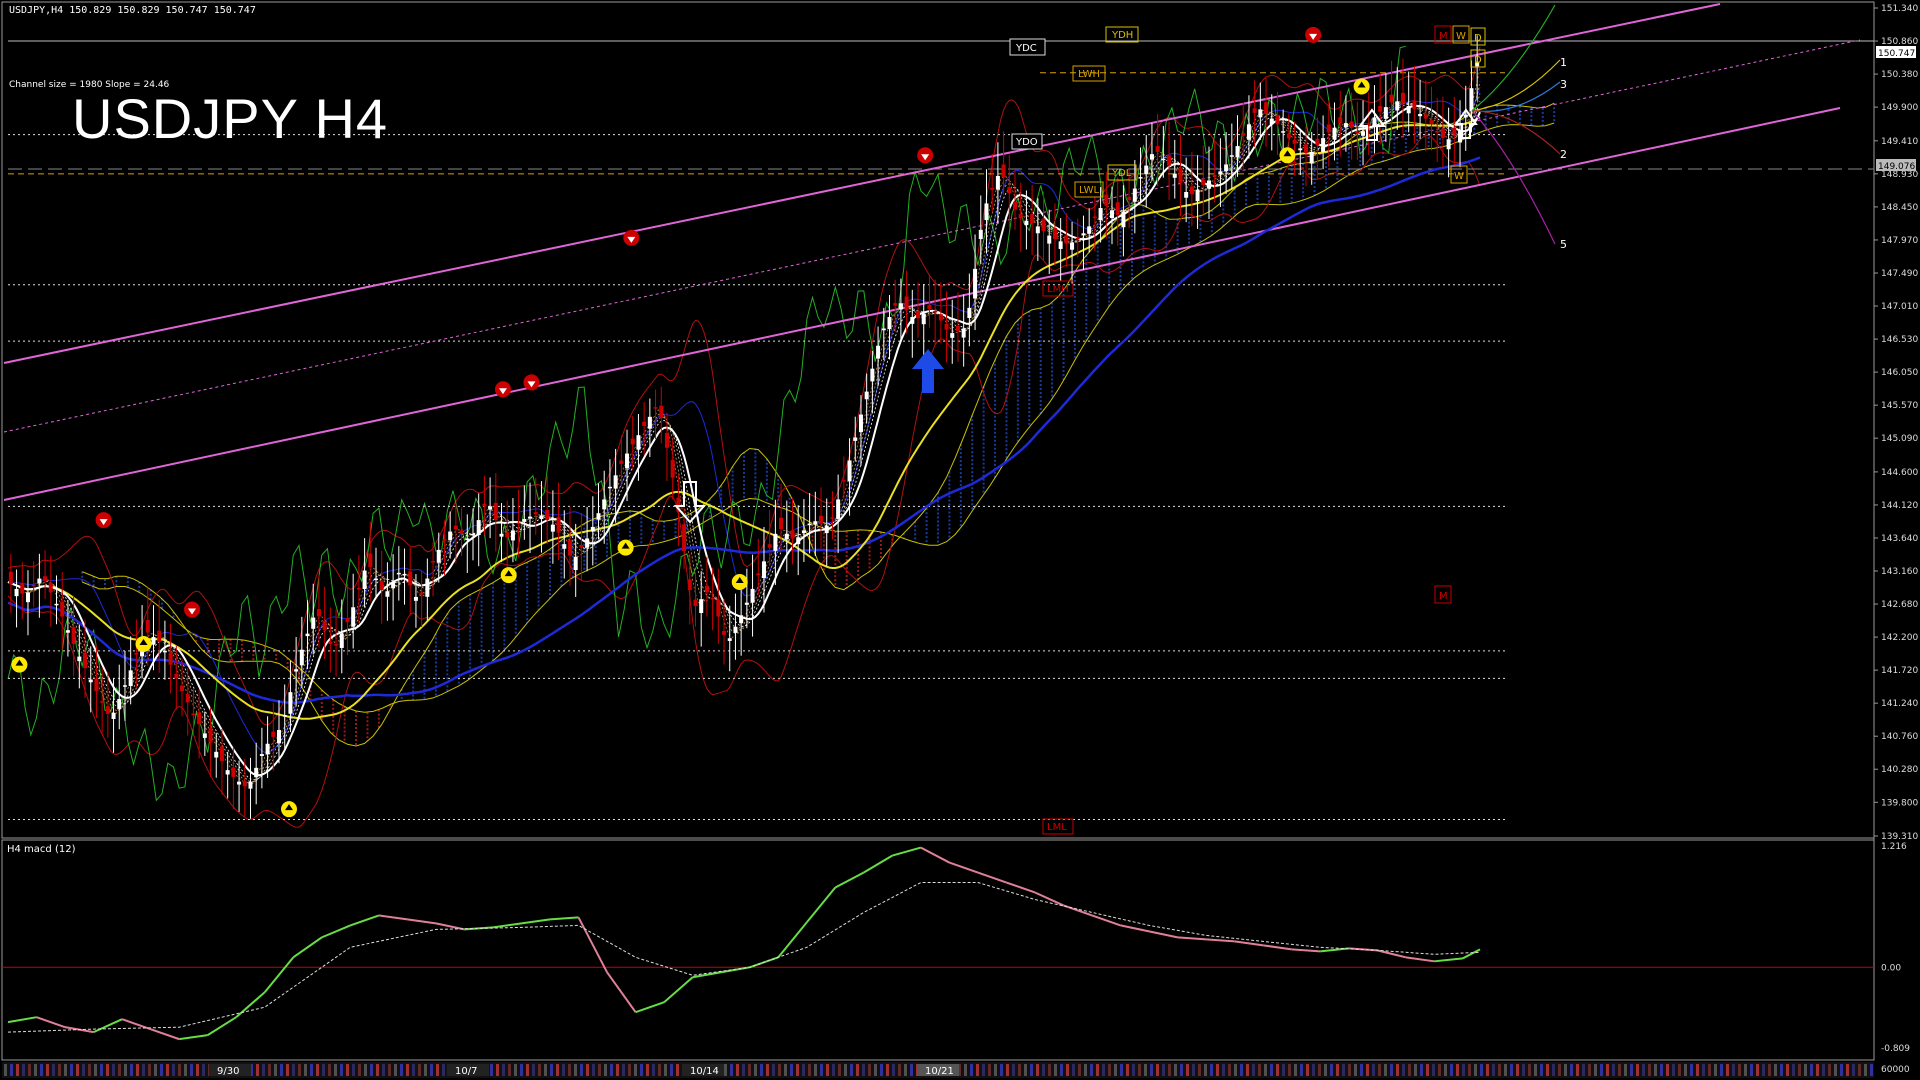 This screenshot has width=1920, height=1080. I want to click on date-label: 10/7, so click(466, 1071).